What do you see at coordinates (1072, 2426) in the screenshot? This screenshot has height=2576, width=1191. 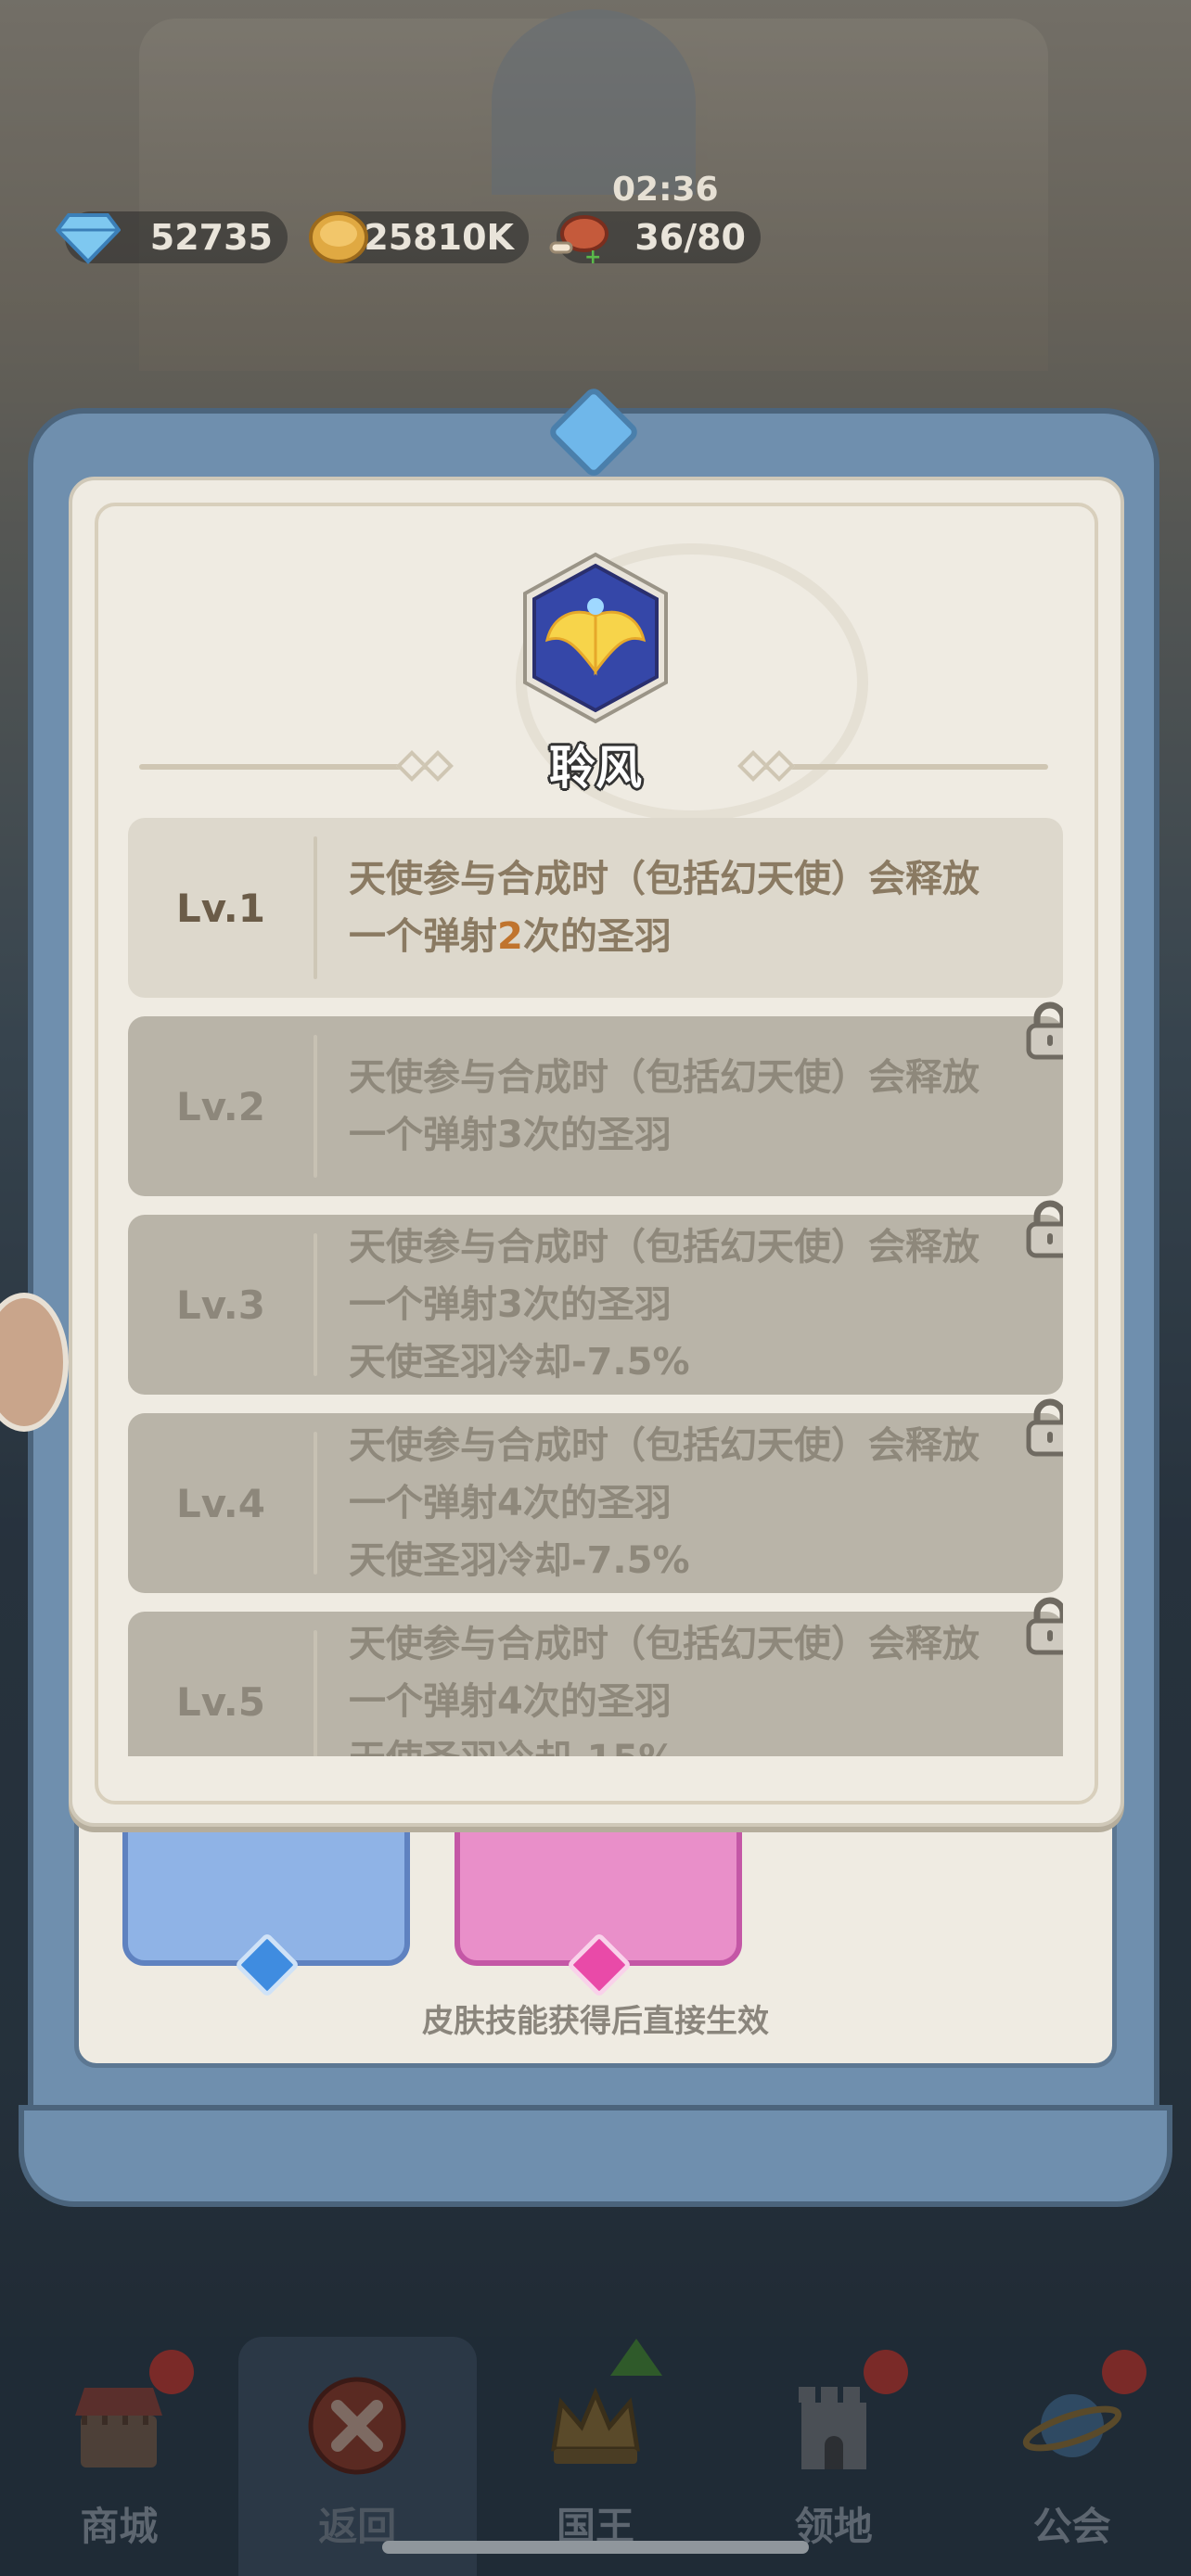 I see `planet-icon` at bounding box center [1072, 2426].